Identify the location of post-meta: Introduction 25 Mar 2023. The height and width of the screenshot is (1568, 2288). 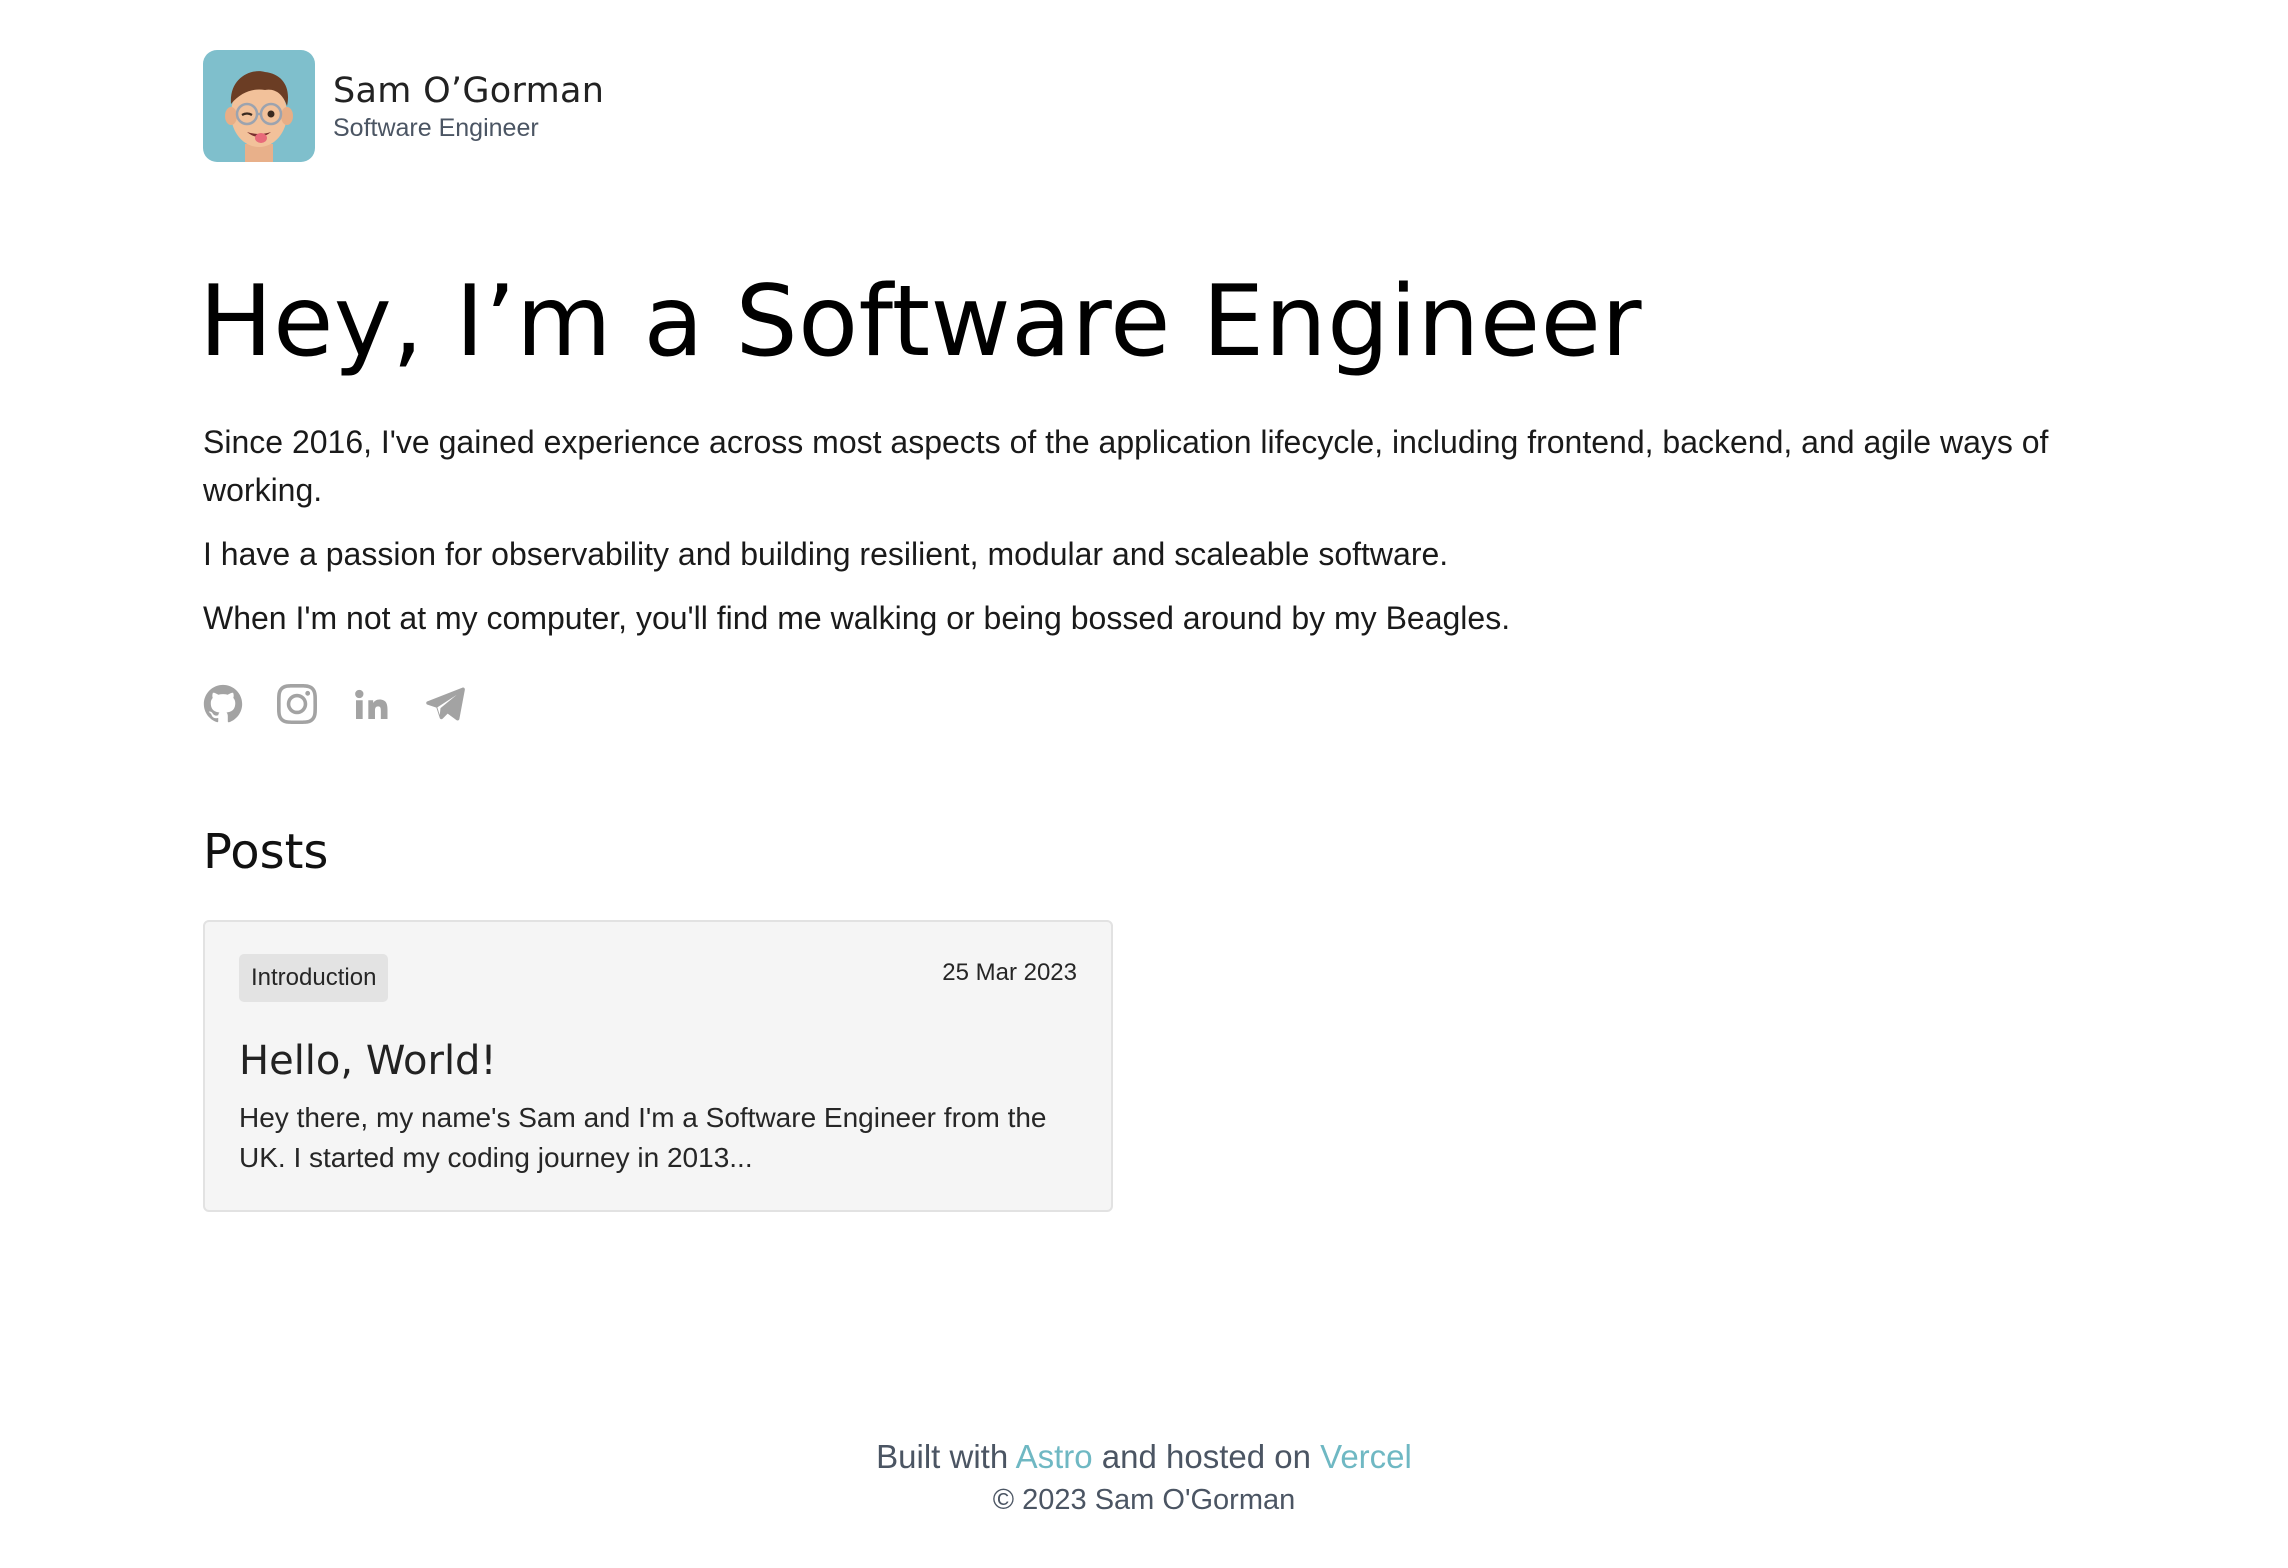
(658, 978).